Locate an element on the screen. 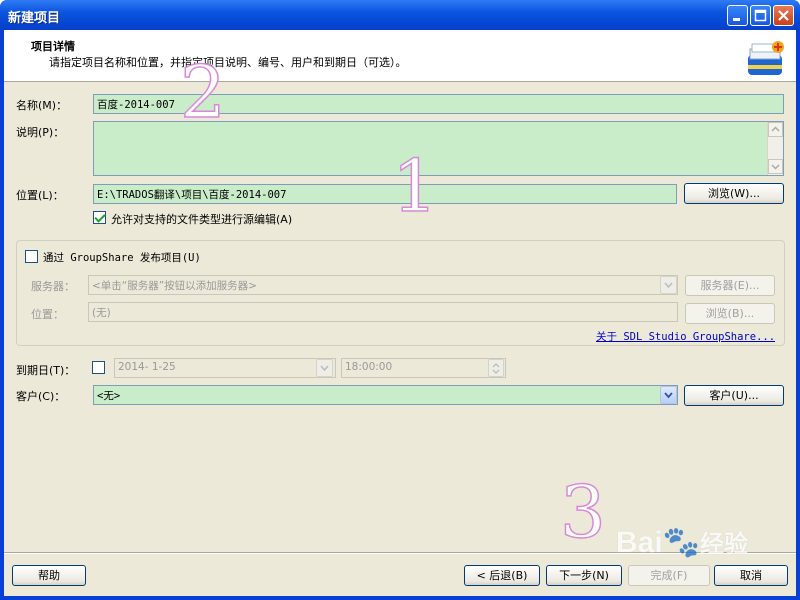  next-button: 下一步(N) is located at coordinates (584, 575).